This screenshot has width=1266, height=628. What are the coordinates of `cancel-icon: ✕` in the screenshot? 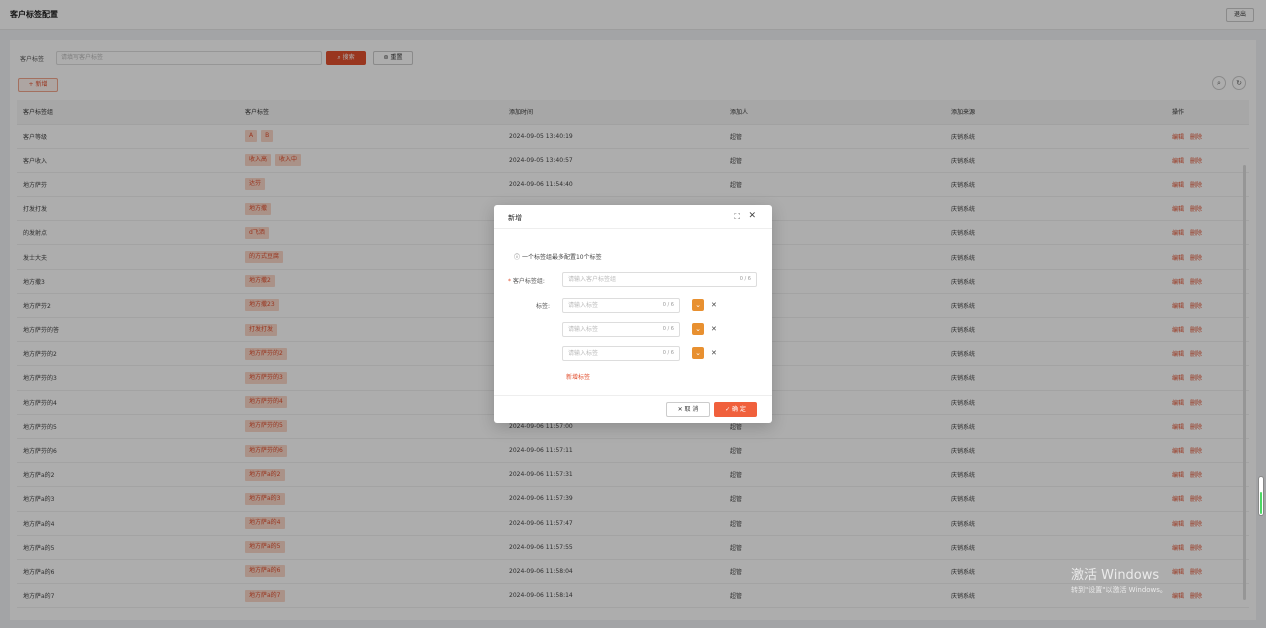 It's located at (680, 409).